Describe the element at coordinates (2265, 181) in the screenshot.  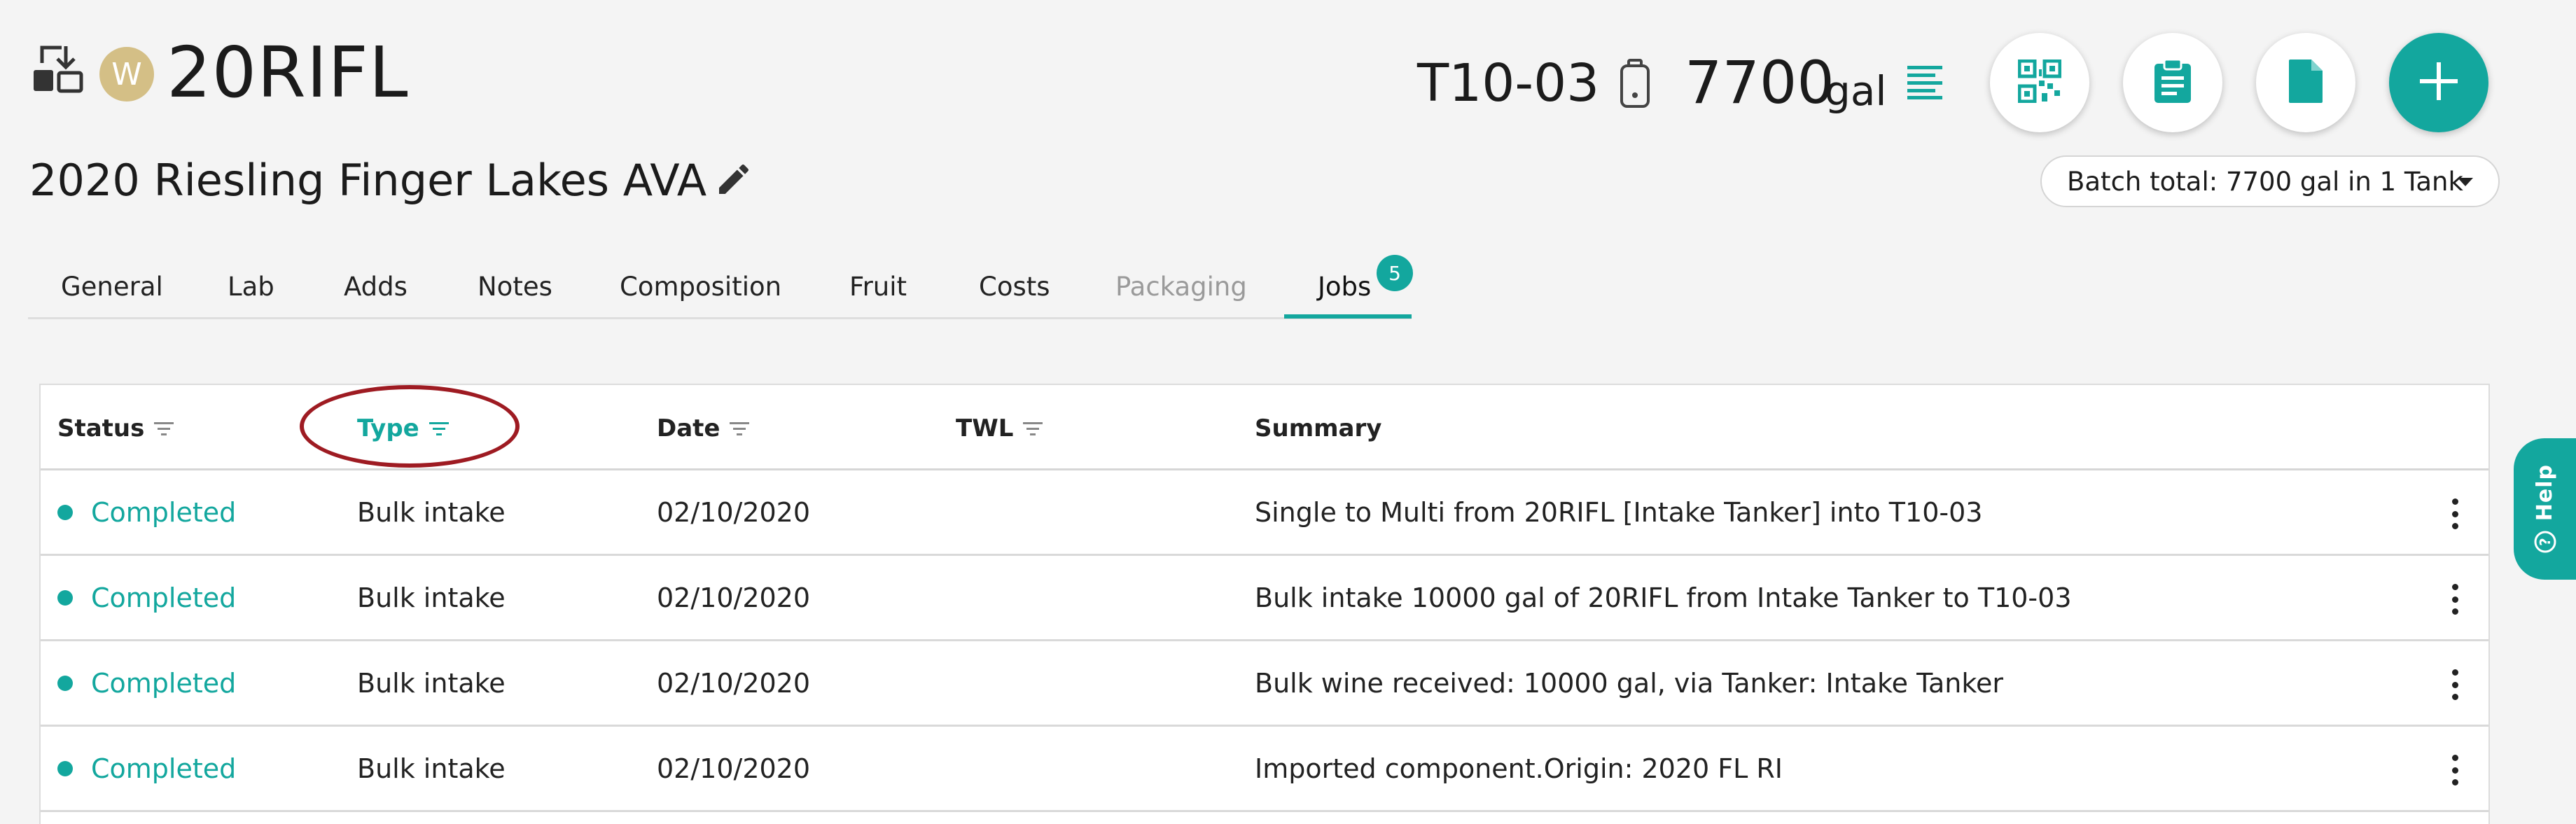
I see `batch-total-label: Batch total: 7700 gal in 1 Tank` at that location.